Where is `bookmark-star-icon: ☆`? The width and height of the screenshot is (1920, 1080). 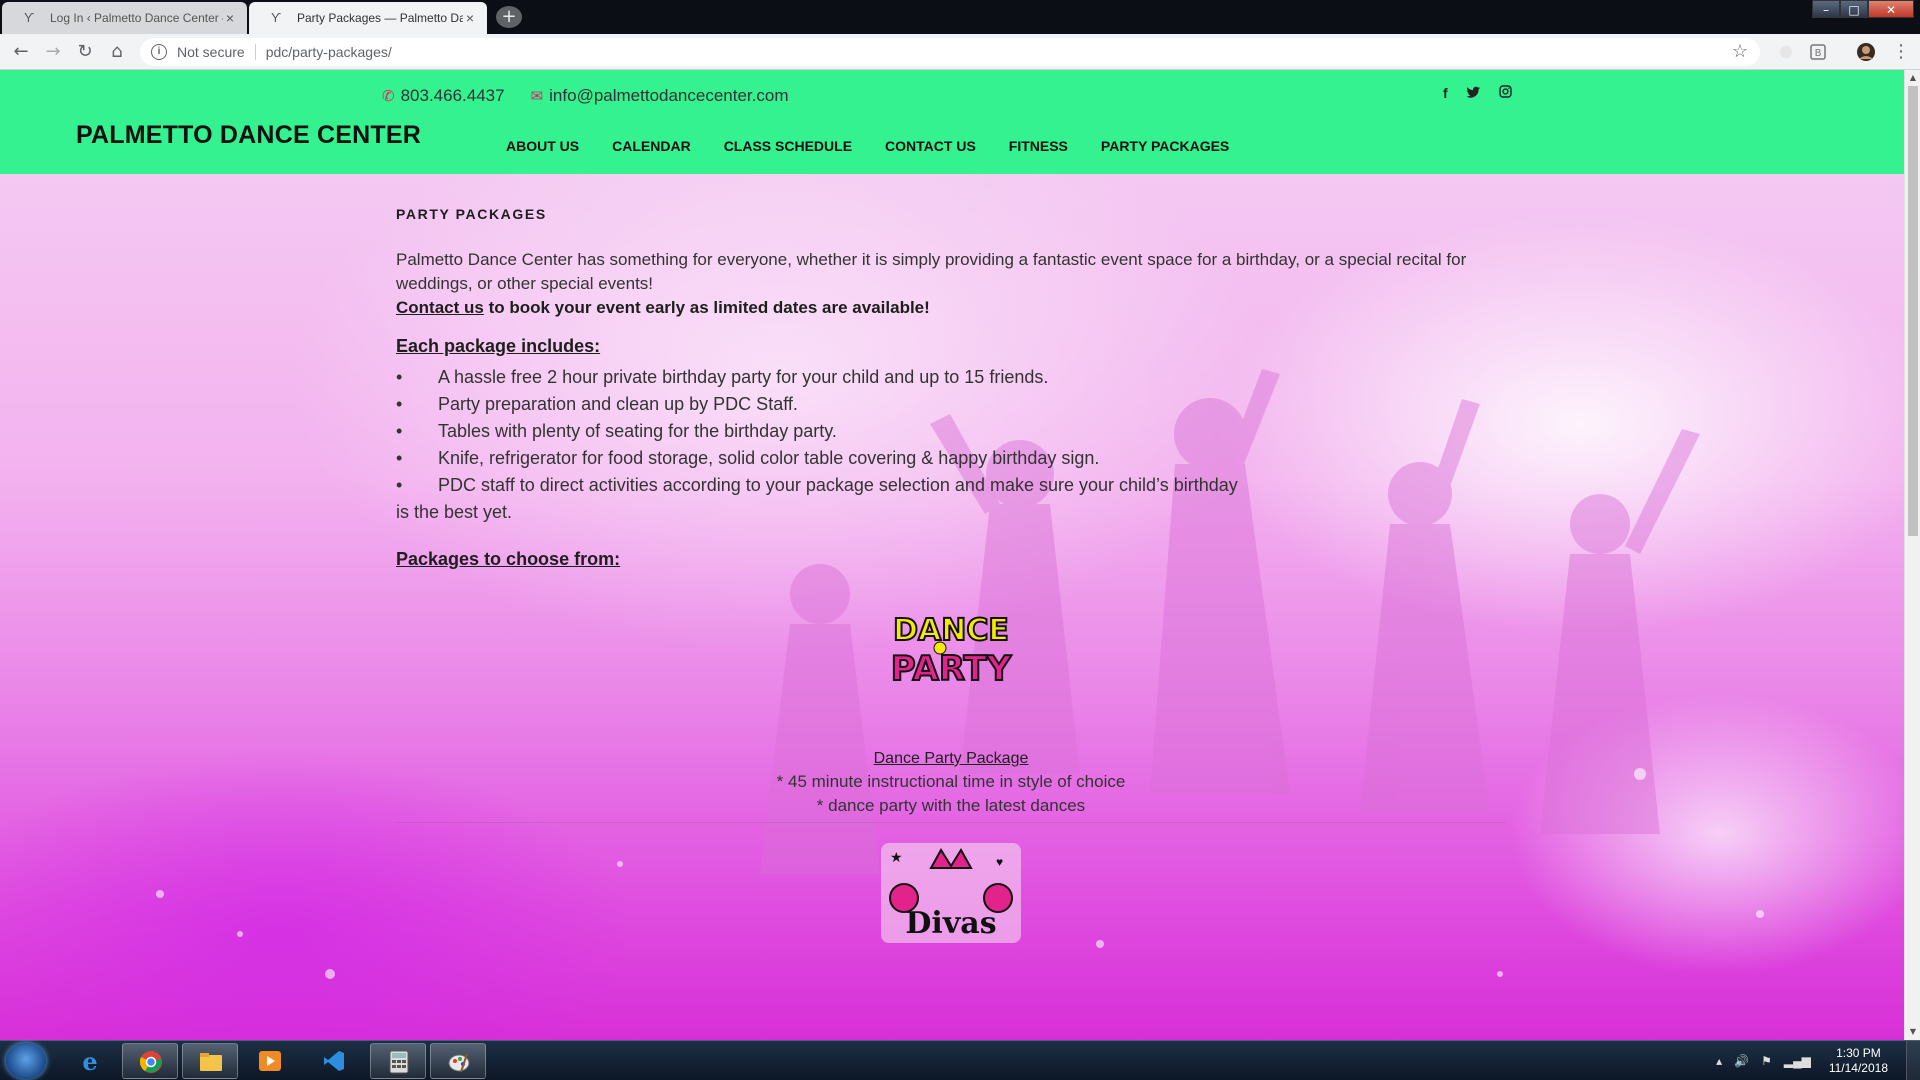
bookmark-star-icon: ☆ is located at coordinates (1740, 51).